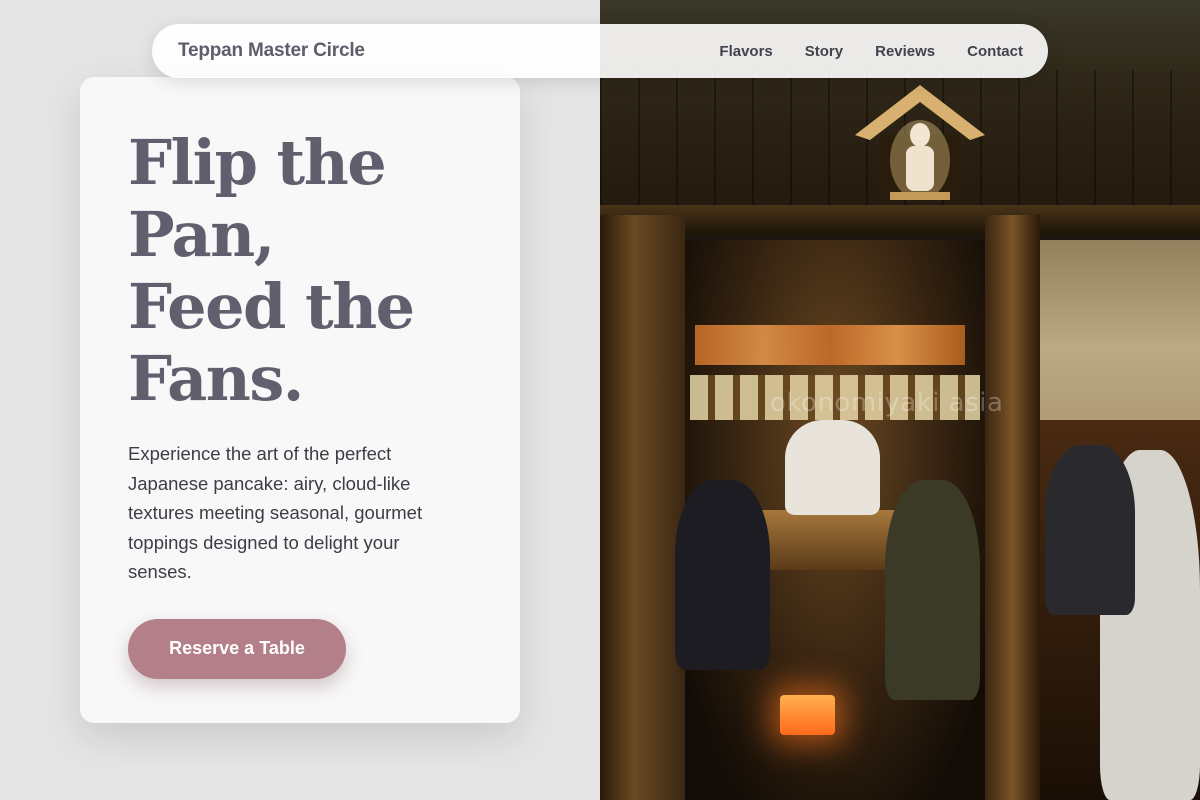  I want to click on shrine-icon, so click(920, 142).